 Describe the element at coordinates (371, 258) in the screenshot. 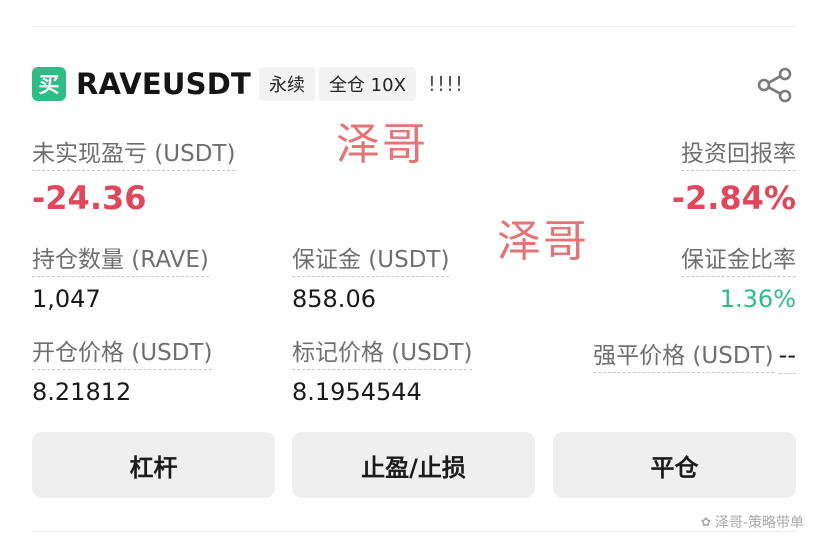

I see `margin-label: 保证金 (USDT)` at that location.